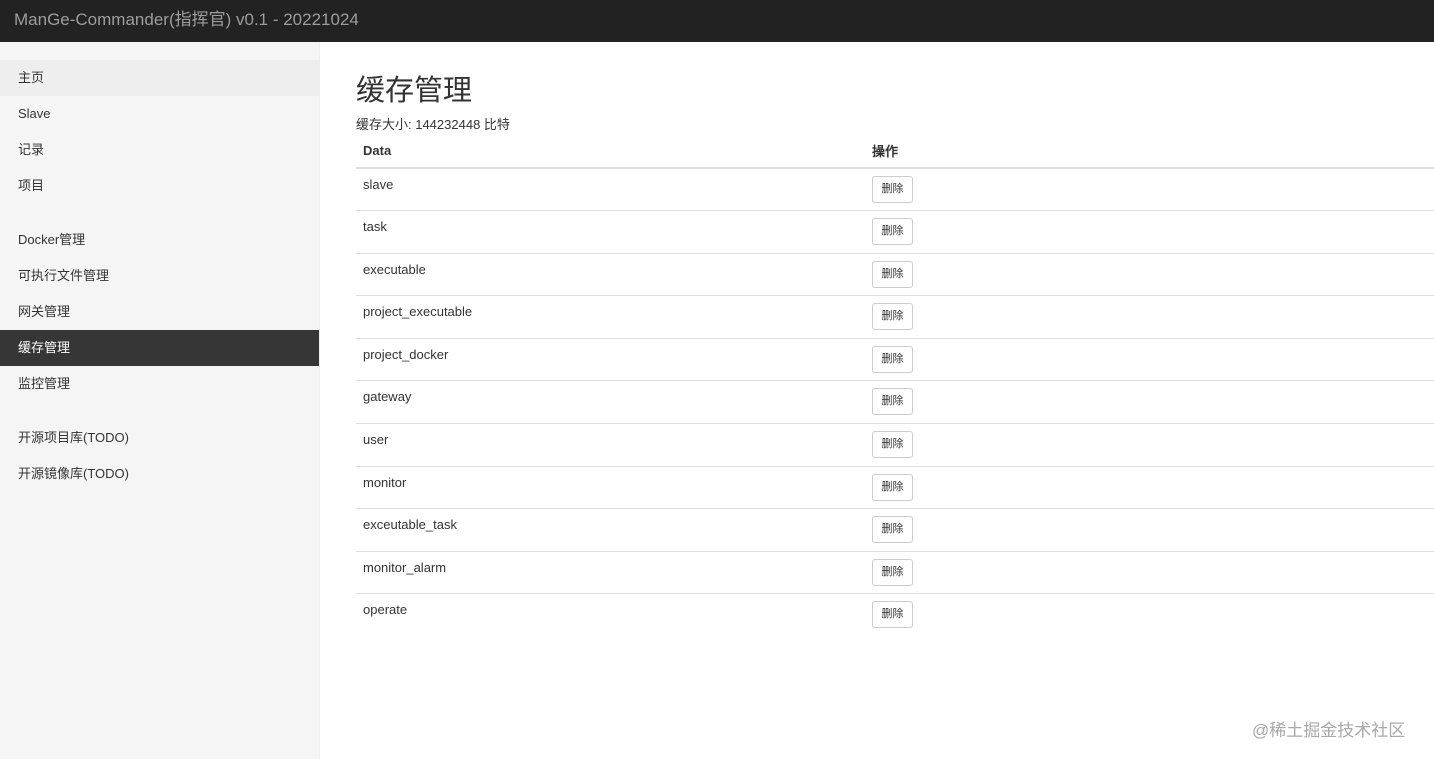 The width and height of the screenshot is (1434, 759). Describe the element at coordinates (1149, 151) in the screenshot. I see `column-header-actions: 操作` at that location.